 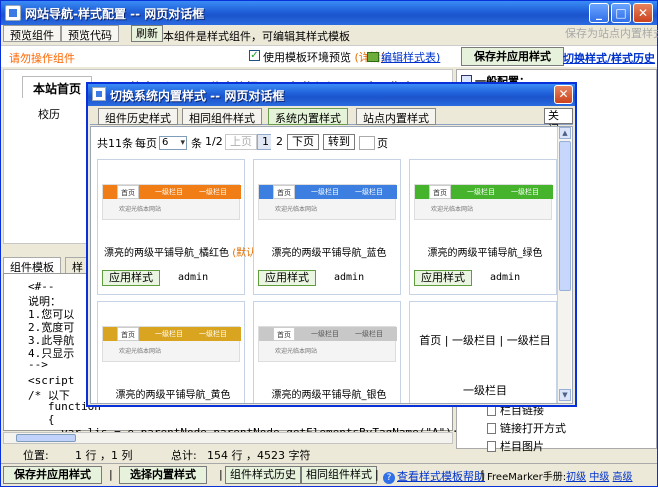 What do you see at coordinates (241, 142) in the screenshot?
I see `prev-page-button: 上页` at bounding box center [241, 142].